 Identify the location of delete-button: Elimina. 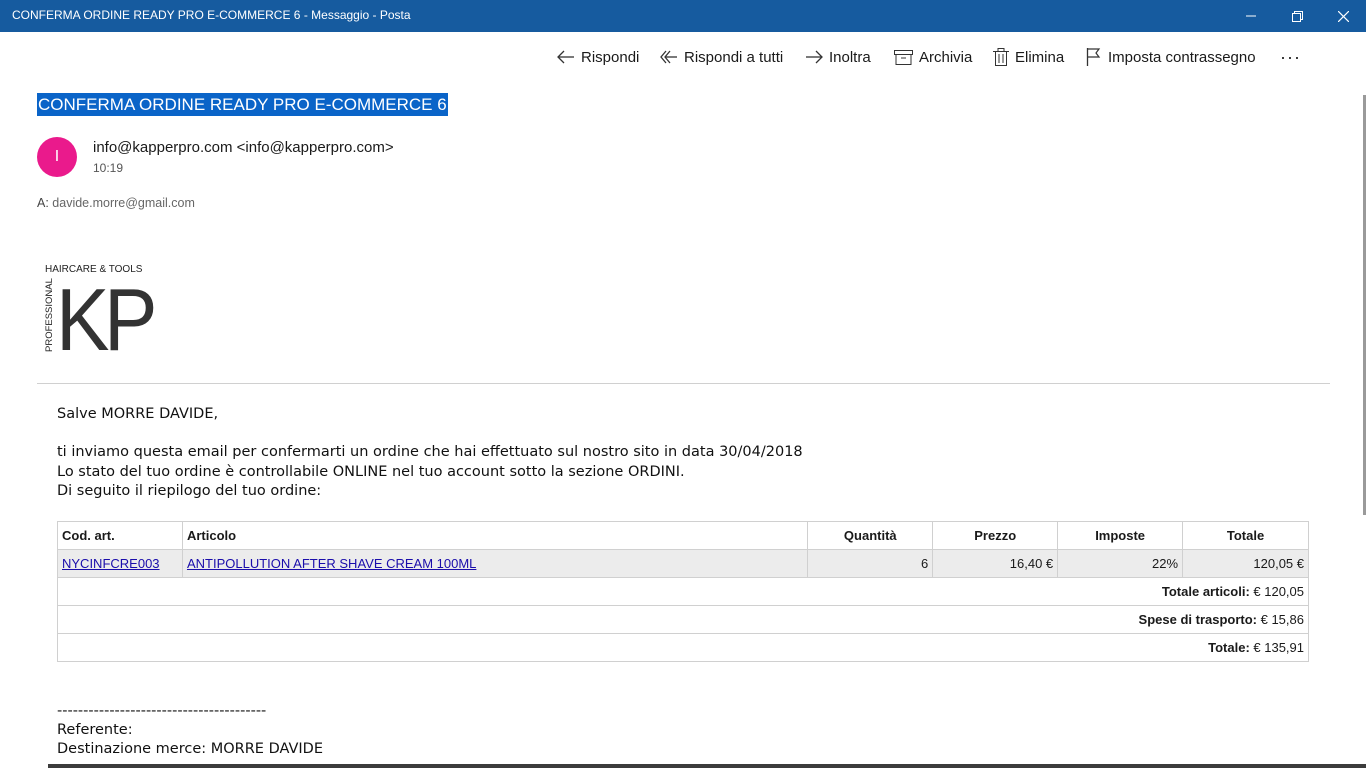
(1028, 57).